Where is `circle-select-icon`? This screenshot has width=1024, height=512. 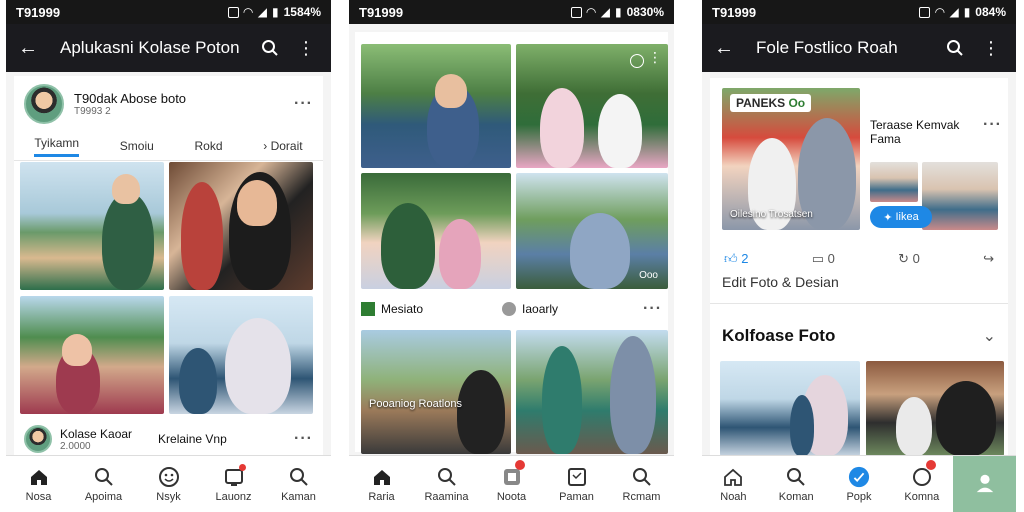 circle-select-icon is located at coordinates (637, 61).